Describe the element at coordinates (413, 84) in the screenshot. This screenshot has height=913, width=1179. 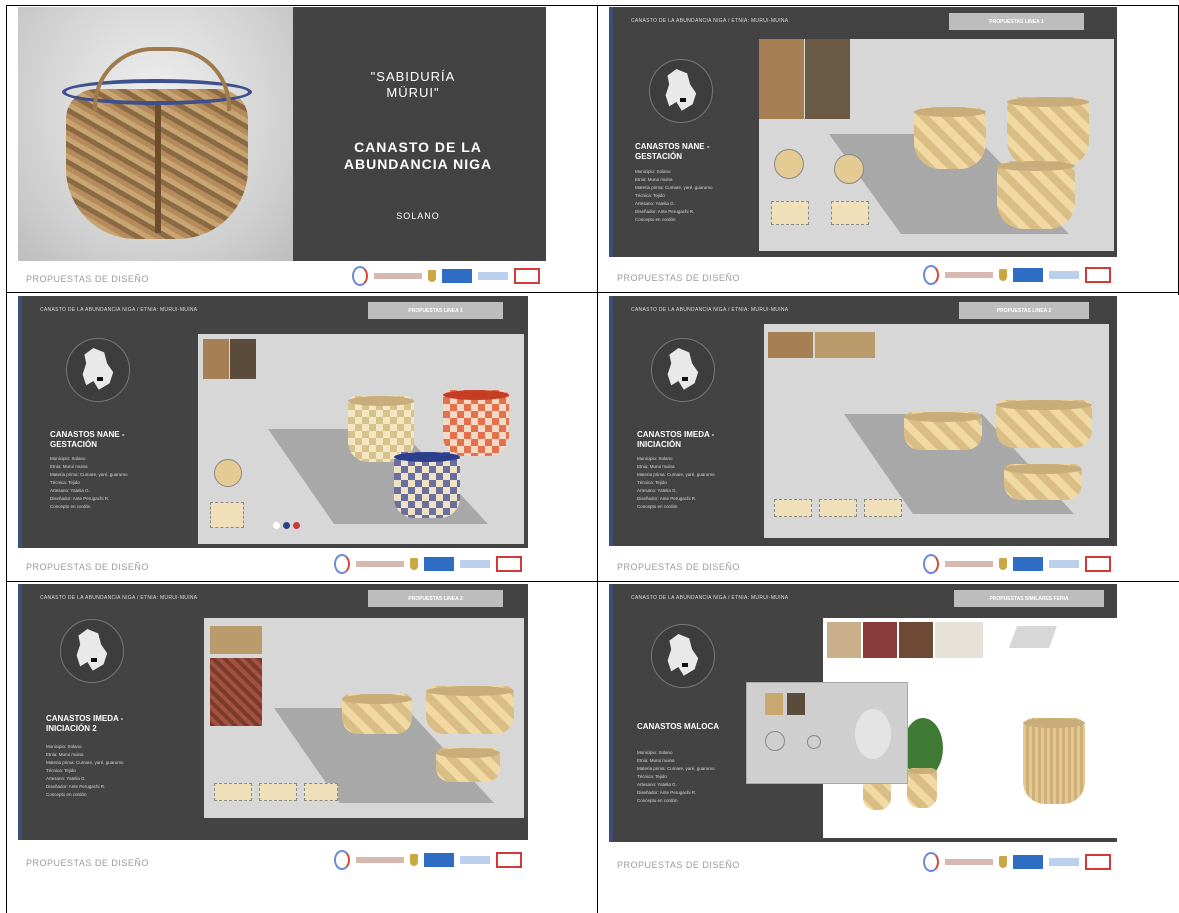
I see `cover-title-1: "SABIDURÍA MÜRUI"` at that location.